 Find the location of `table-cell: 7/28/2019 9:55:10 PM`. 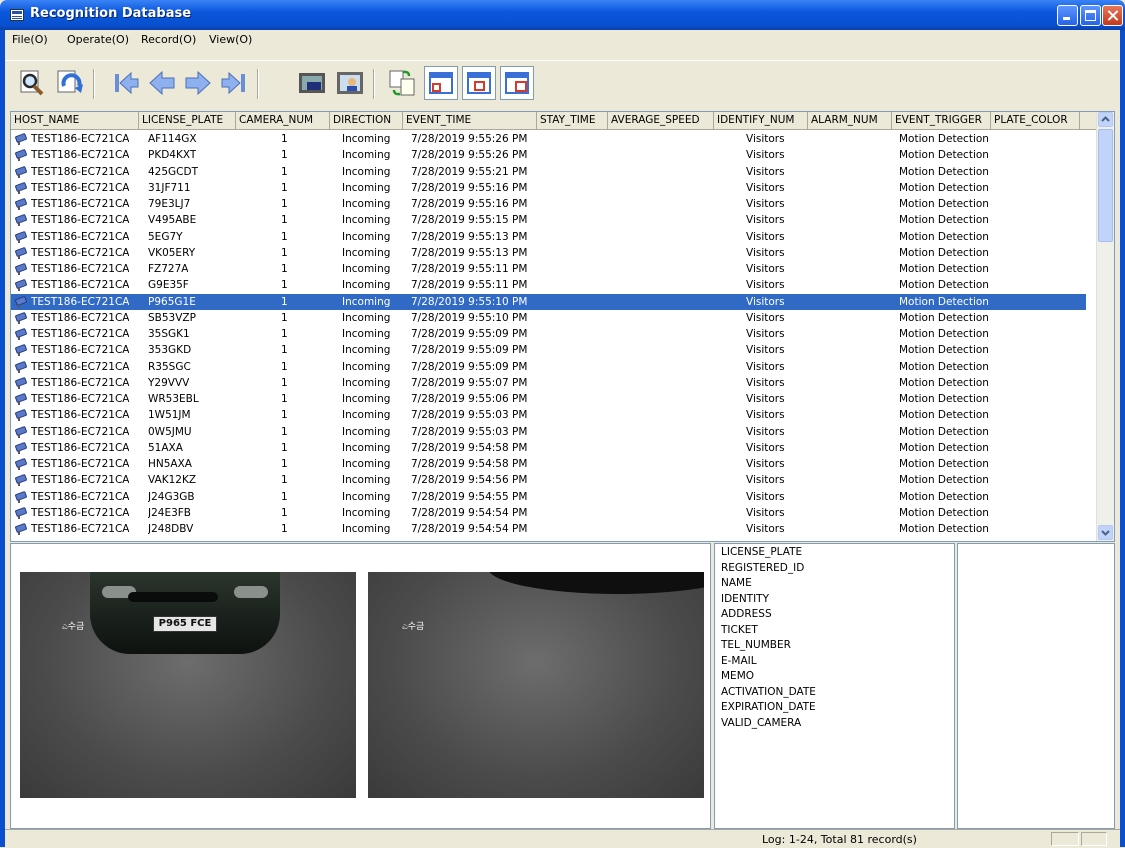

table-cell: 7/28/2019 9:55:10 PM is located at coordinates (469, 317).